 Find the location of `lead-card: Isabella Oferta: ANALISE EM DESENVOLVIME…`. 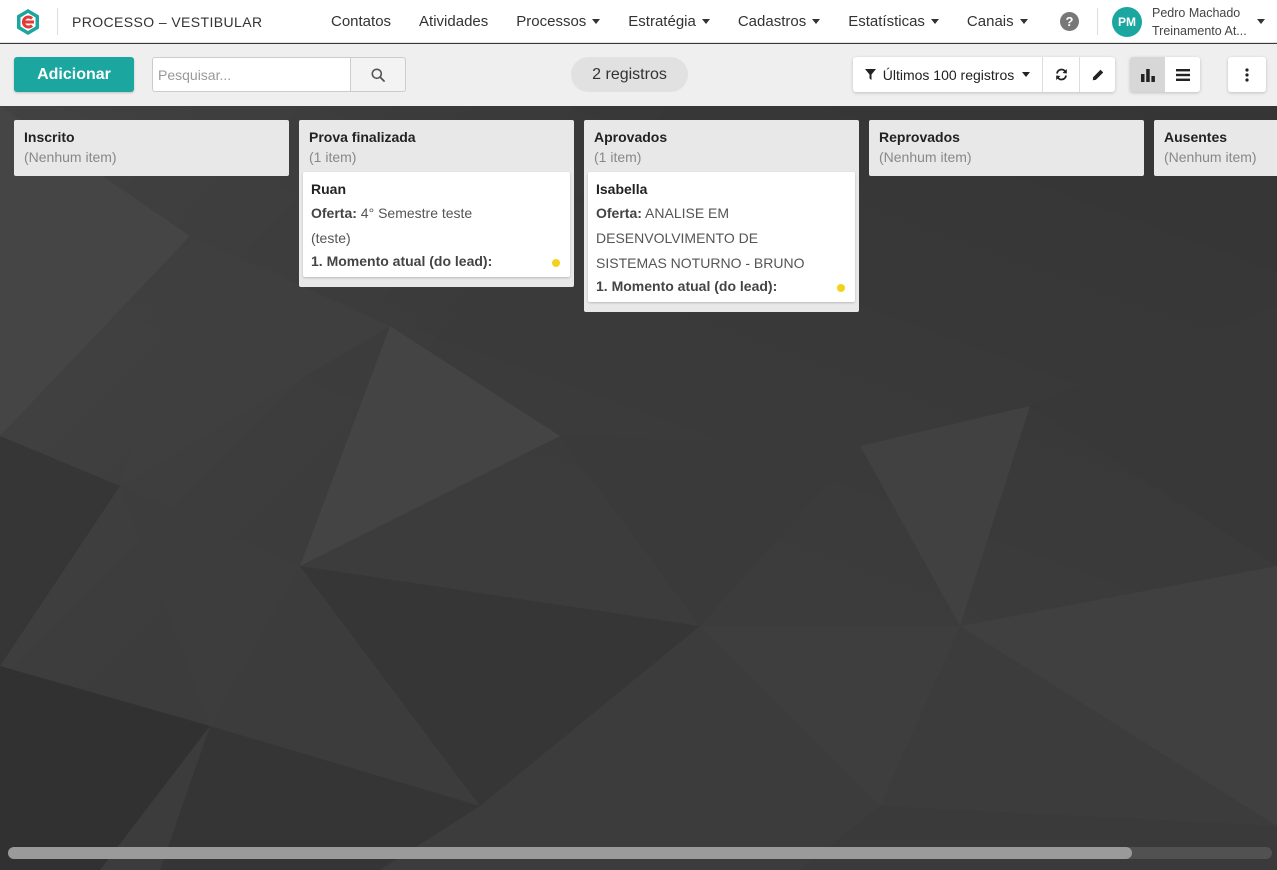

lead-card: Isabella Oferta: ANALISE EM DESENVOLVIME… is located at coordinates (721, 237).